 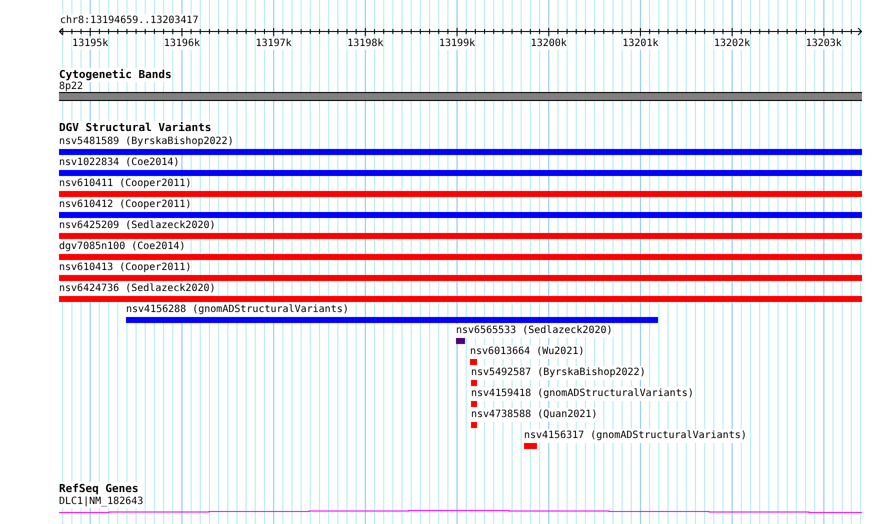 I want to click on tick-label: 13203k, so click(x=824, y=44).